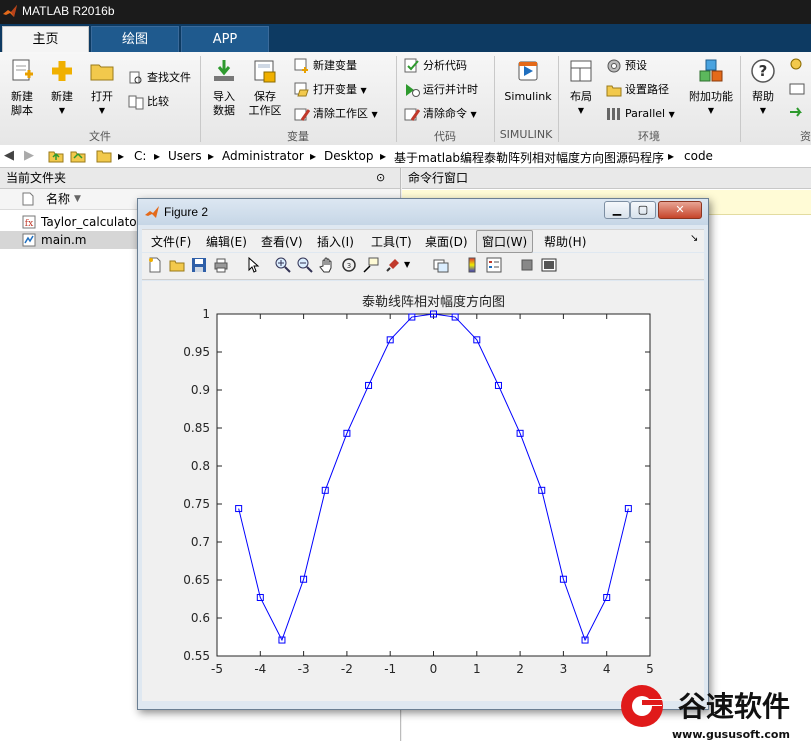 The height and width of the screenshot is (741, 811). What do you see at coordinates (640, 114) in the screenshot?
I see `parallel-button: Parallel ▼` at bounding box center [640, 114].